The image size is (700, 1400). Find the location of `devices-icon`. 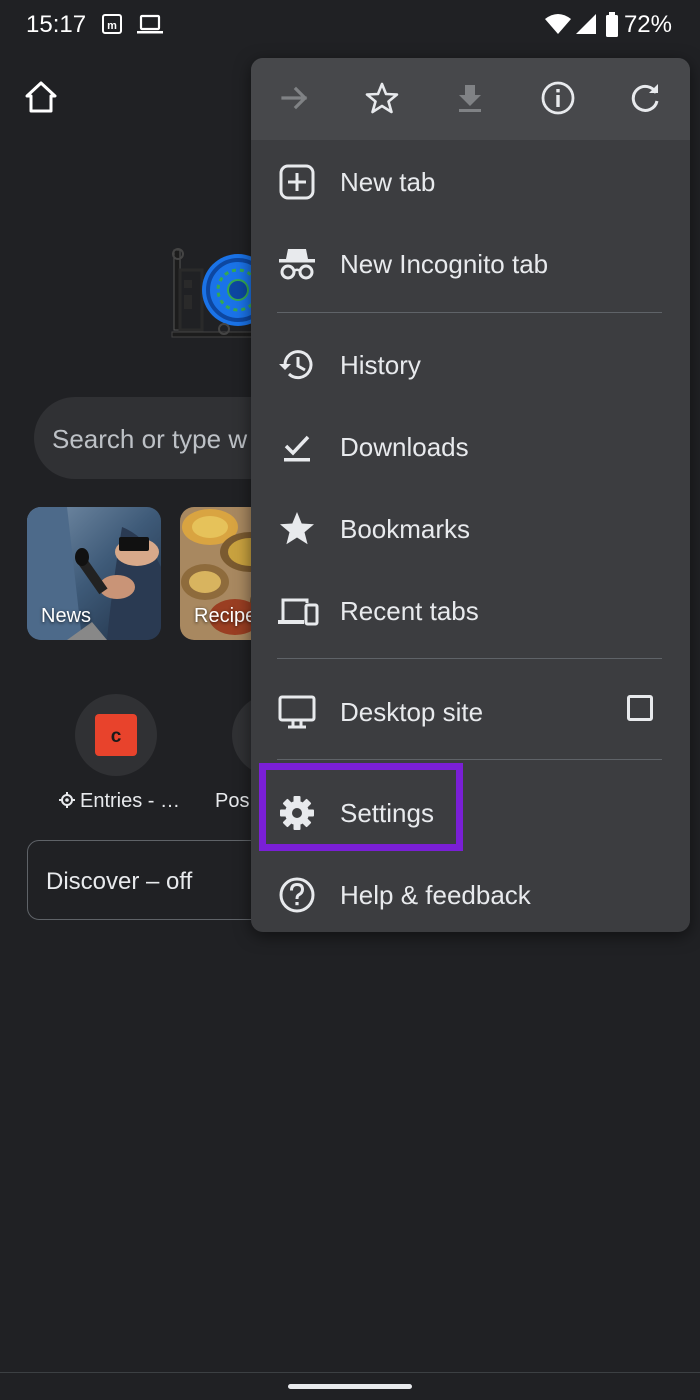

devices-icon is located at coordinates (298, 611).